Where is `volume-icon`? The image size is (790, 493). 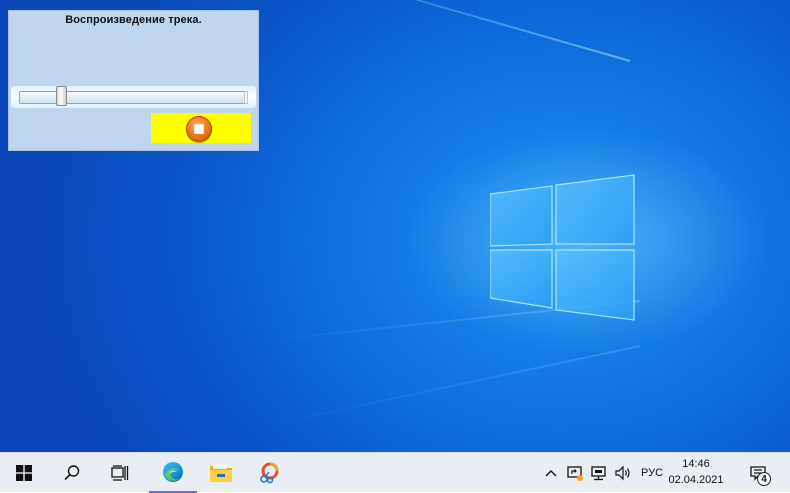
volume-icon is located at coordinates (622, 473).